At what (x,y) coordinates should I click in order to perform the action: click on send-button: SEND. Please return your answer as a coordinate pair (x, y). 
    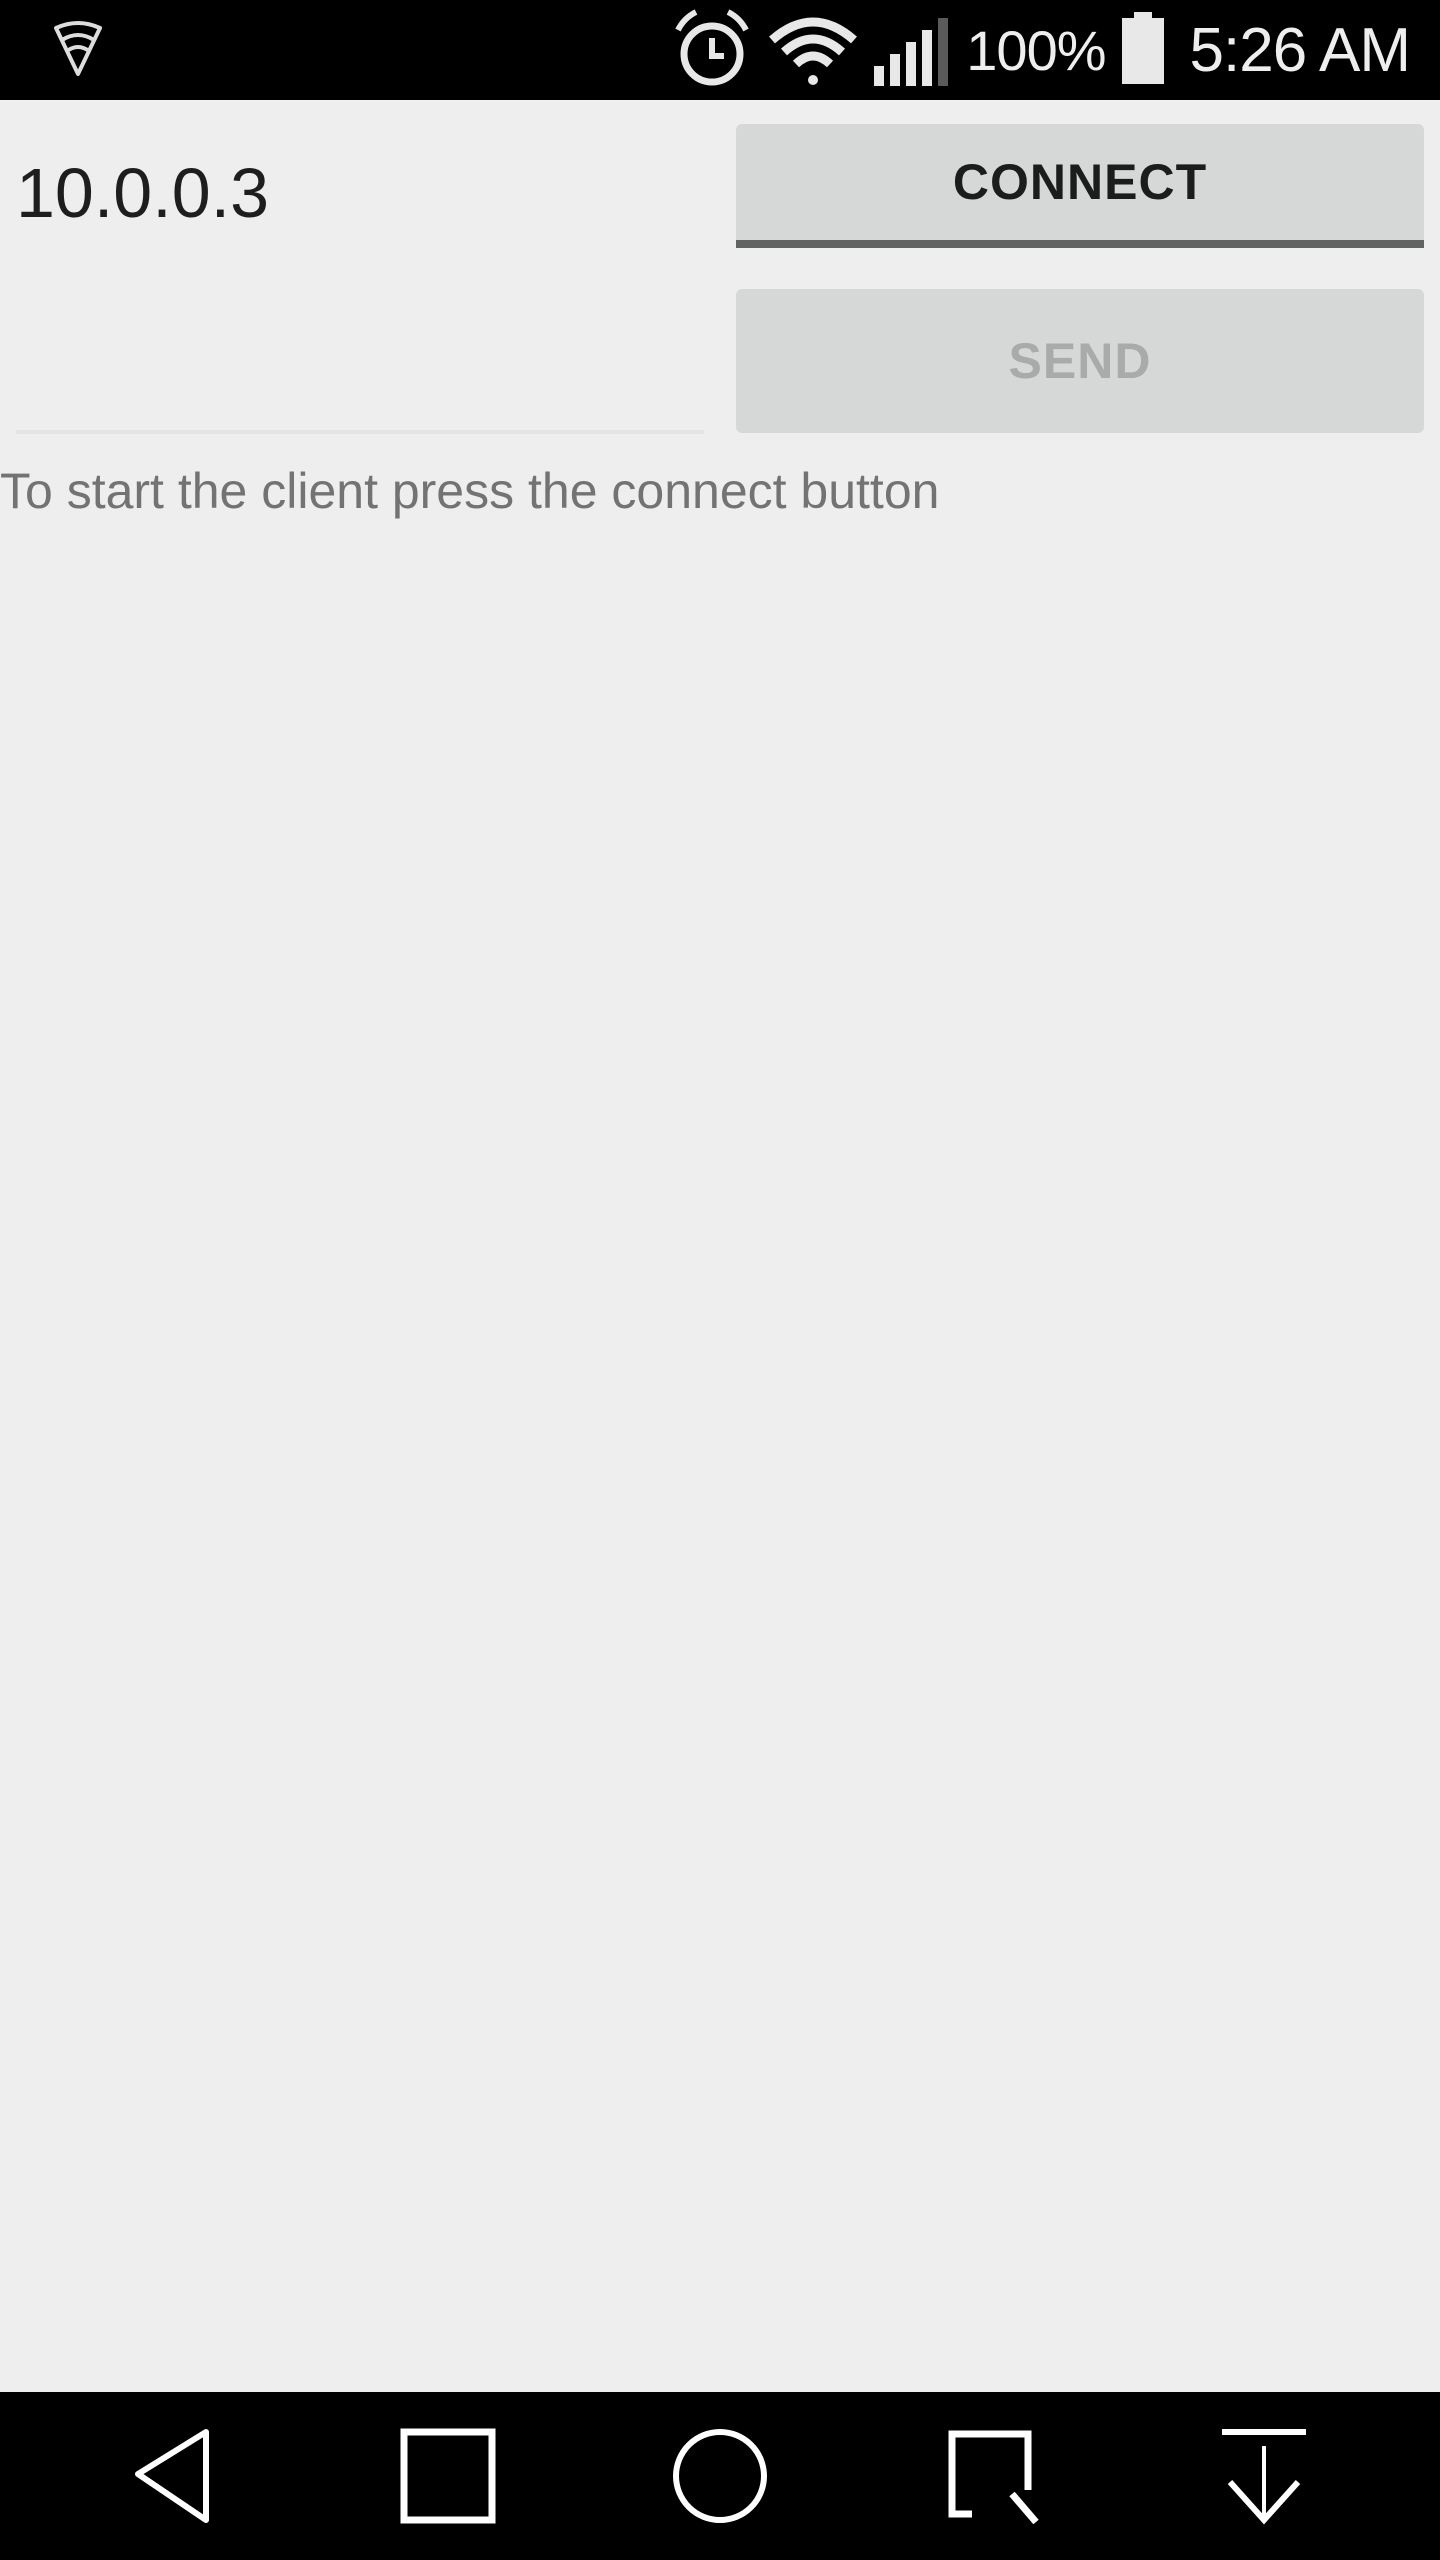
    Looking at the image, I should click on (1080, 361).